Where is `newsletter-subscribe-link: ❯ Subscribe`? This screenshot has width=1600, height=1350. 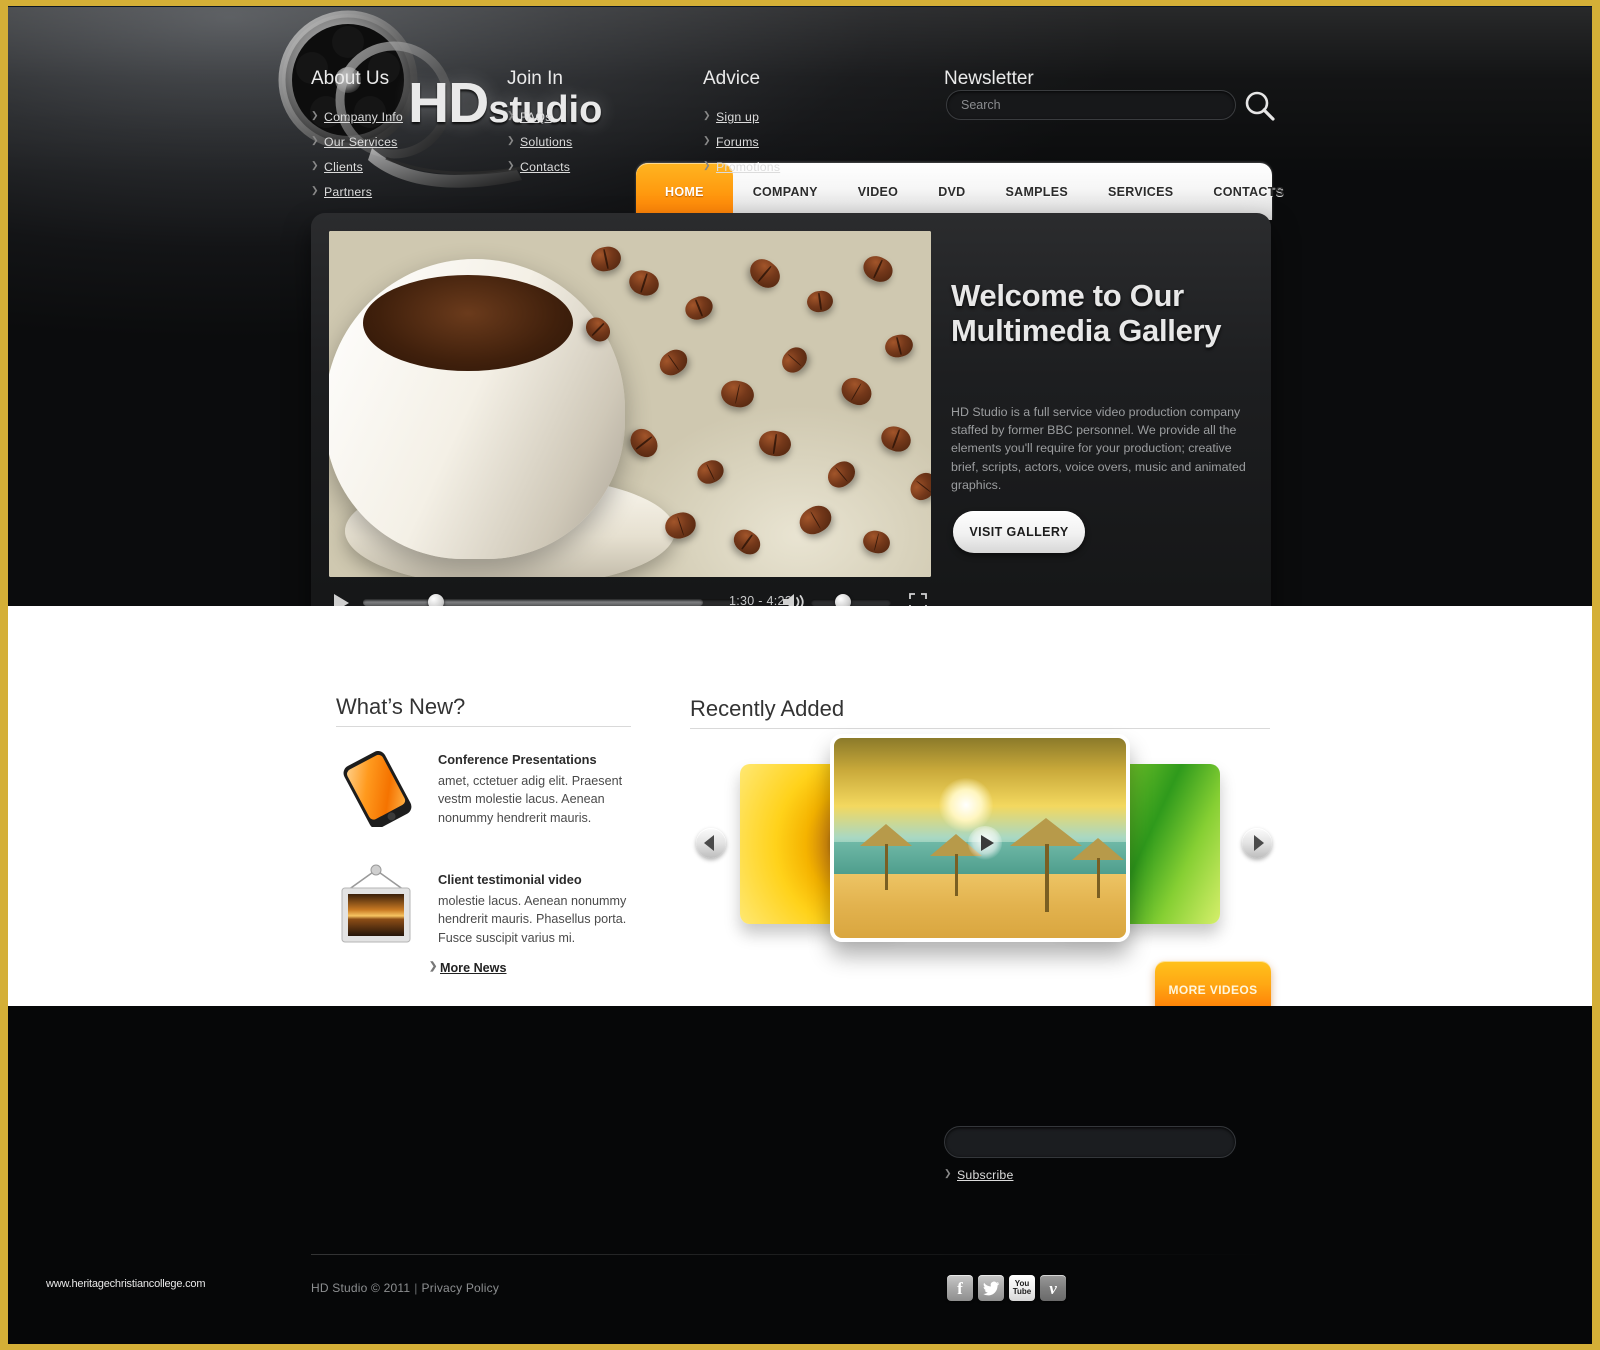
newsletter-subscribe-link: ❯ Subscribe is located at coordinates (978, 1175).